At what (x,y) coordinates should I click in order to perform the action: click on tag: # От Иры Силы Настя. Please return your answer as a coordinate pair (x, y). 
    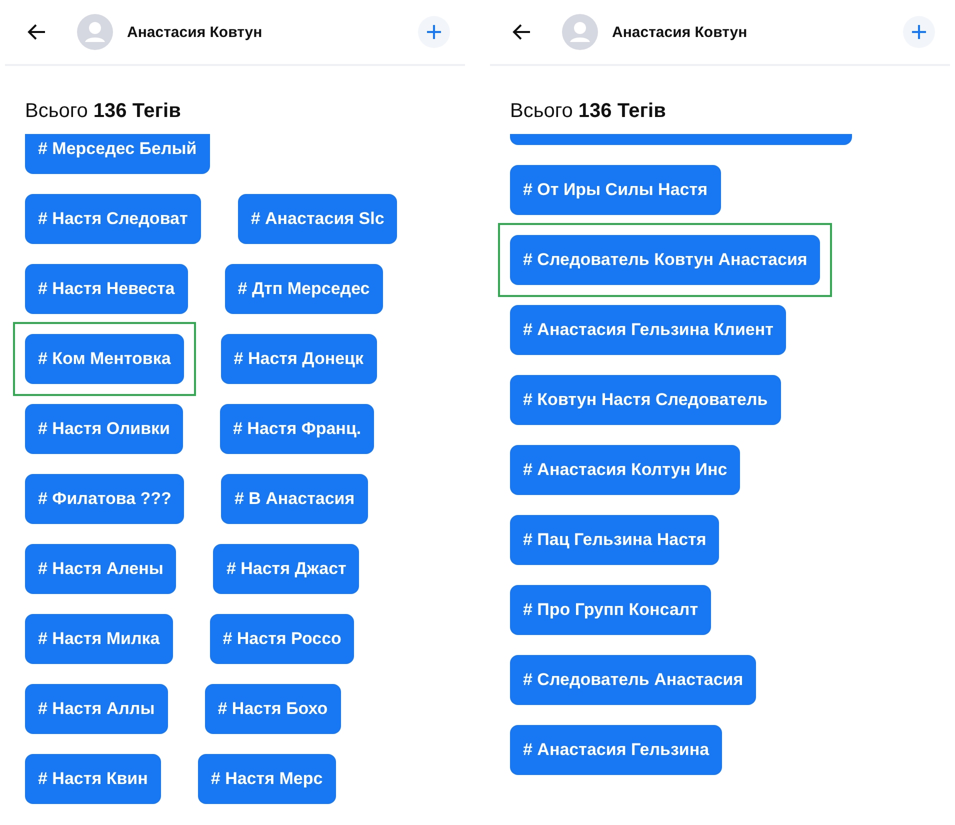
    Looking at the image, I should click on (615, 190).